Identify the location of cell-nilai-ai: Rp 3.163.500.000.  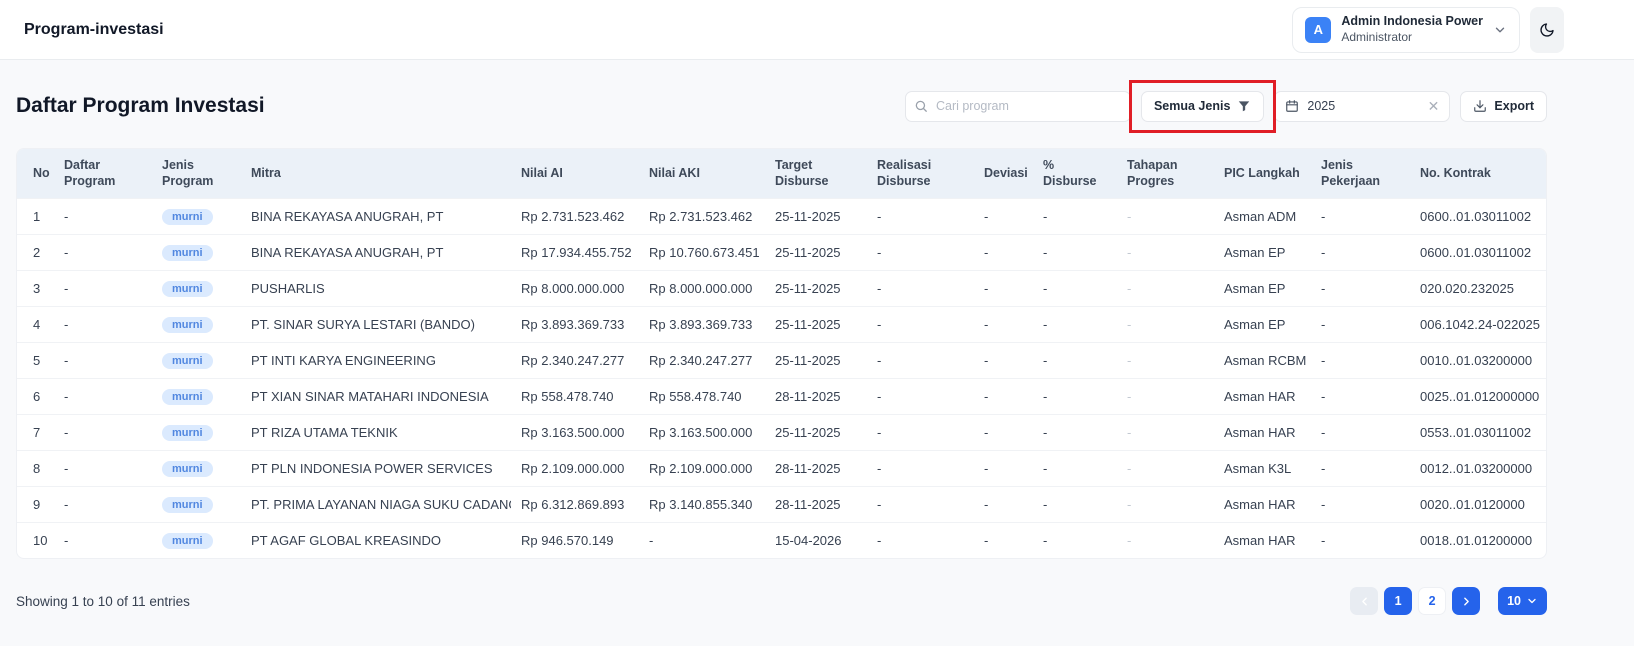
(575, 431).